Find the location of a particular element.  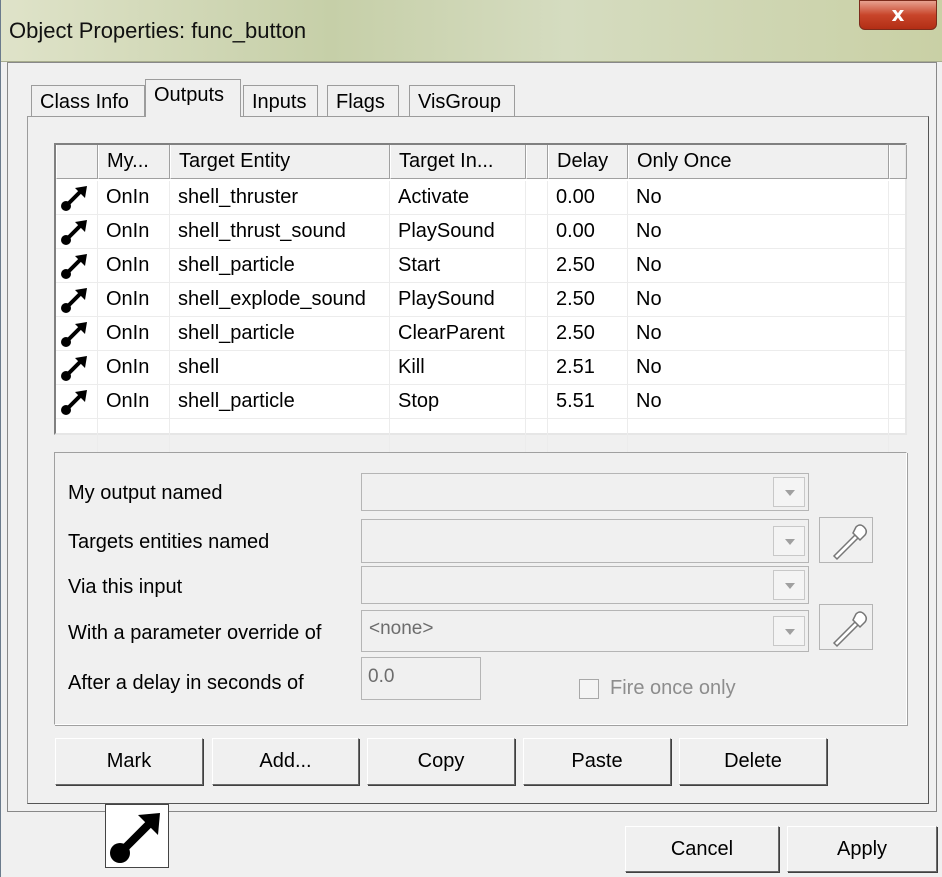

tab-flags: Flags is located at coordinates (363, 100).